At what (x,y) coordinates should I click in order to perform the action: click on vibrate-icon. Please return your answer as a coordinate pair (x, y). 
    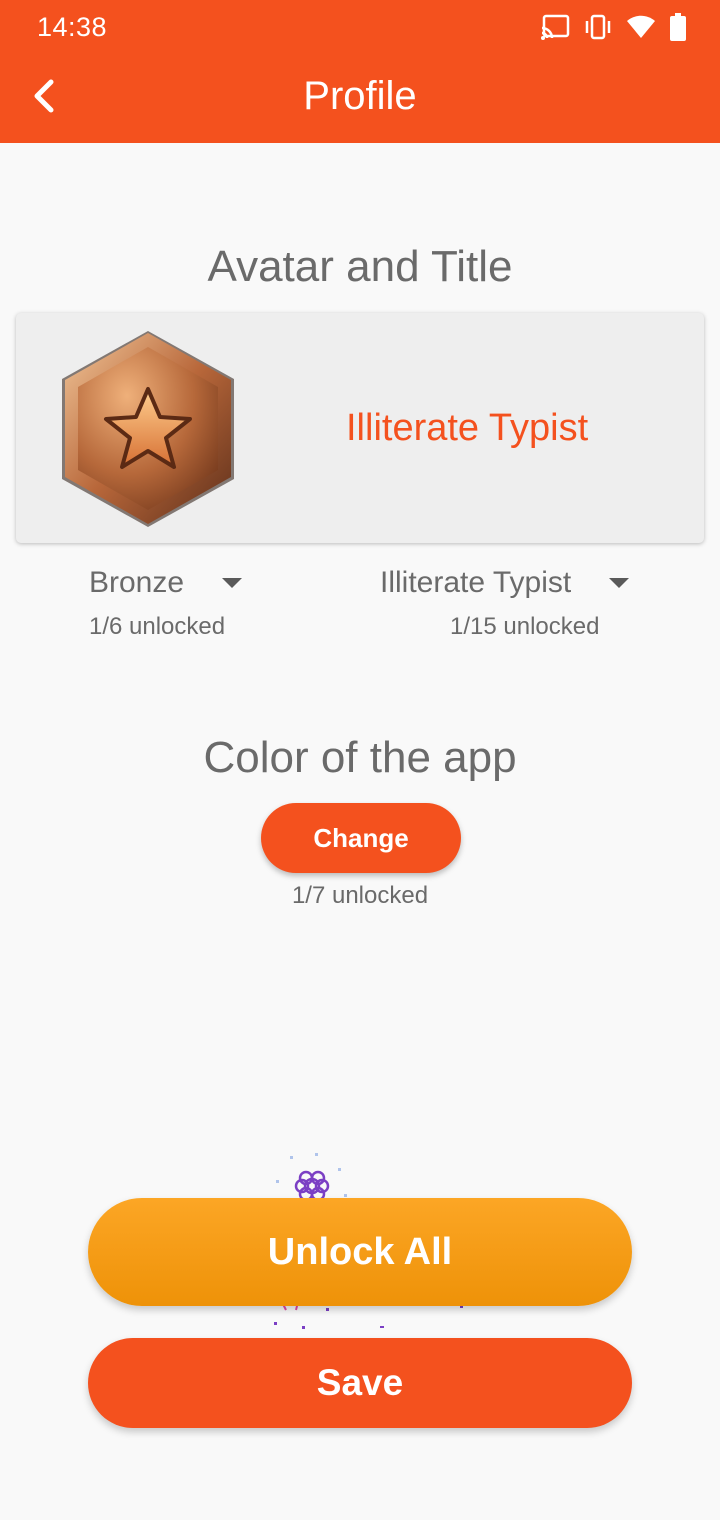
    Looking at the image, I should click on (598, 27).